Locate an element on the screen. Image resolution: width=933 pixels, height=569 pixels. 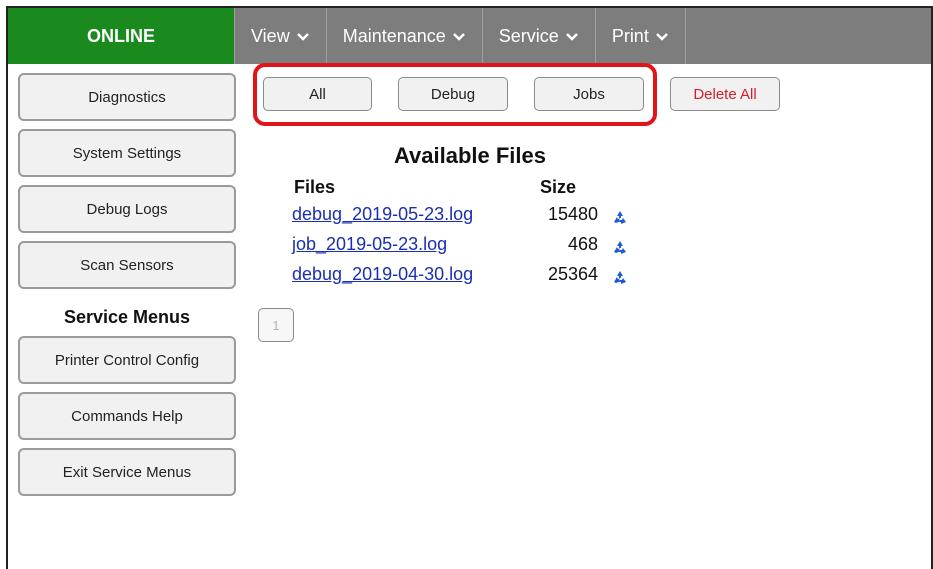
delete-all-button: Delete All is located at coordinates (725, 94).